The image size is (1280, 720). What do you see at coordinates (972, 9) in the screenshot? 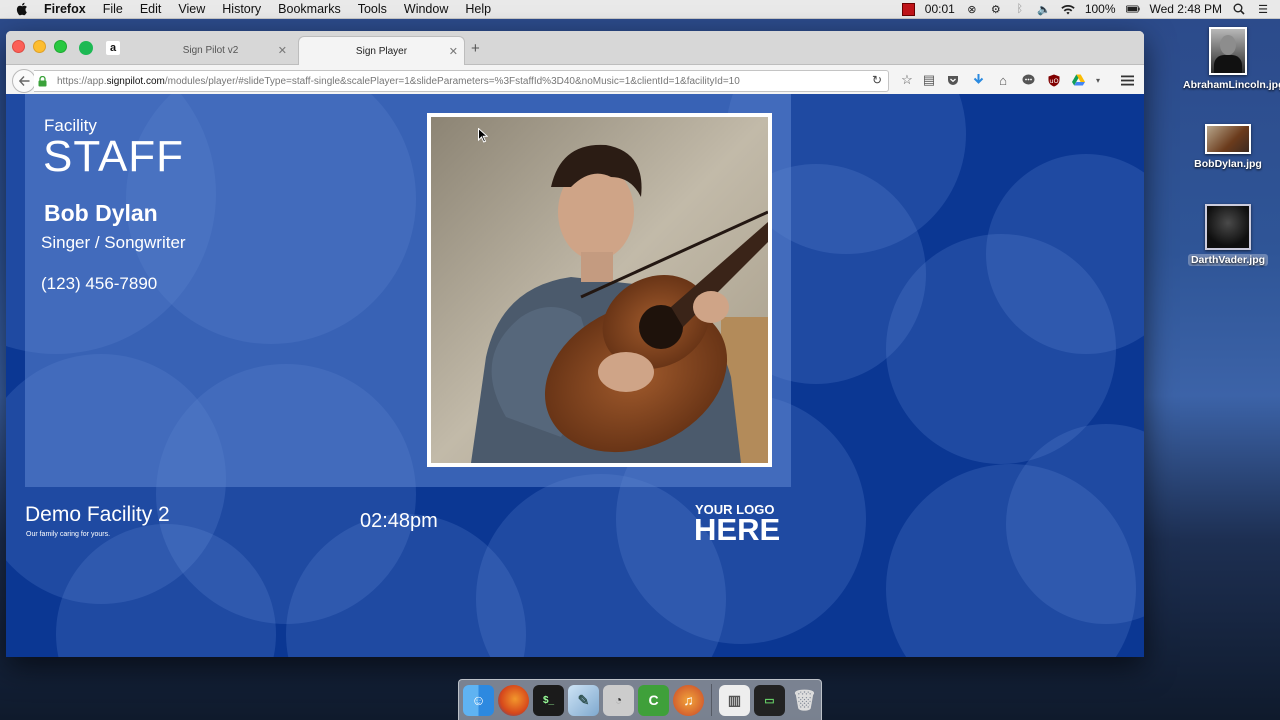
I see `crossed-circle-icon: ⊗` at bounding box center [972, 9].